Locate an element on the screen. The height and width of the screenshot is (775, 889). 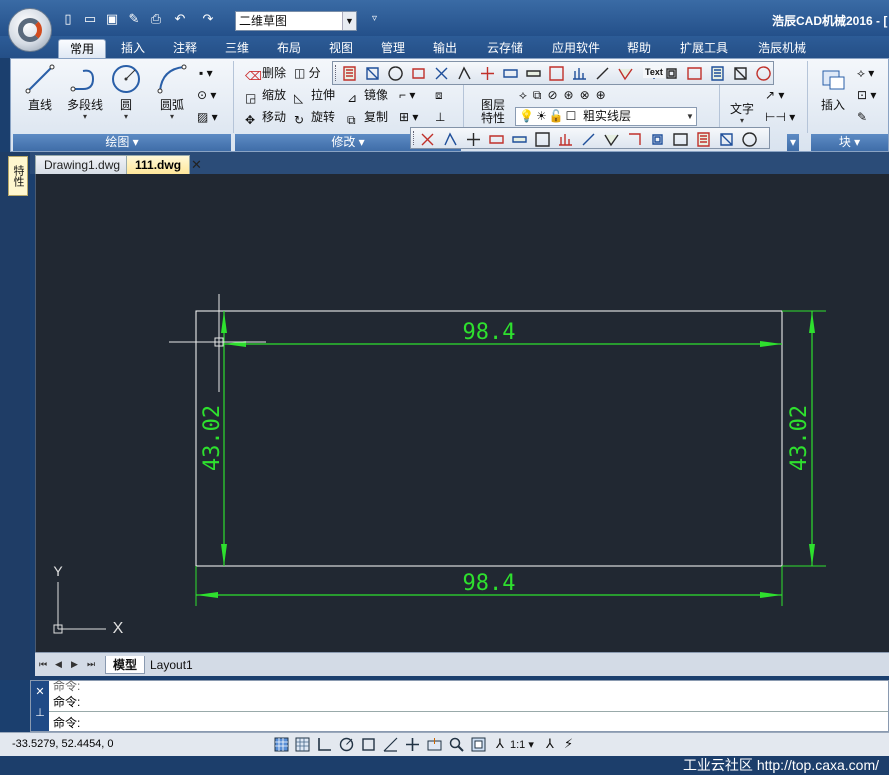
offset-icon: ⧈ is located at coordinates (439, 95).